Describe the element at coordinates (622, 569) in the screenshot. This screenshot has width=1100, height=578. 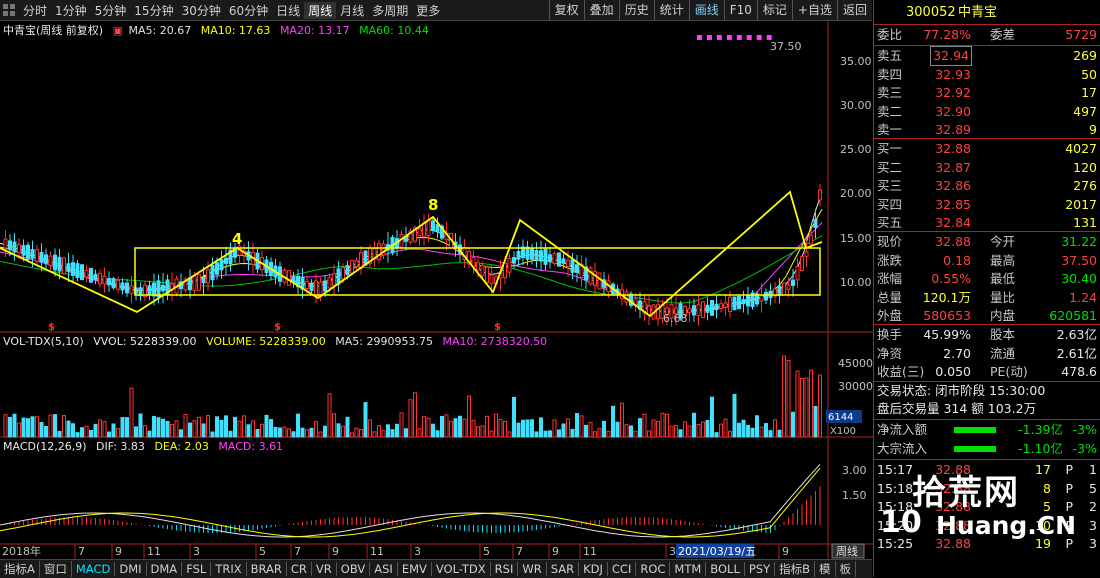
I see `indicator-tab: CCI` at that location.